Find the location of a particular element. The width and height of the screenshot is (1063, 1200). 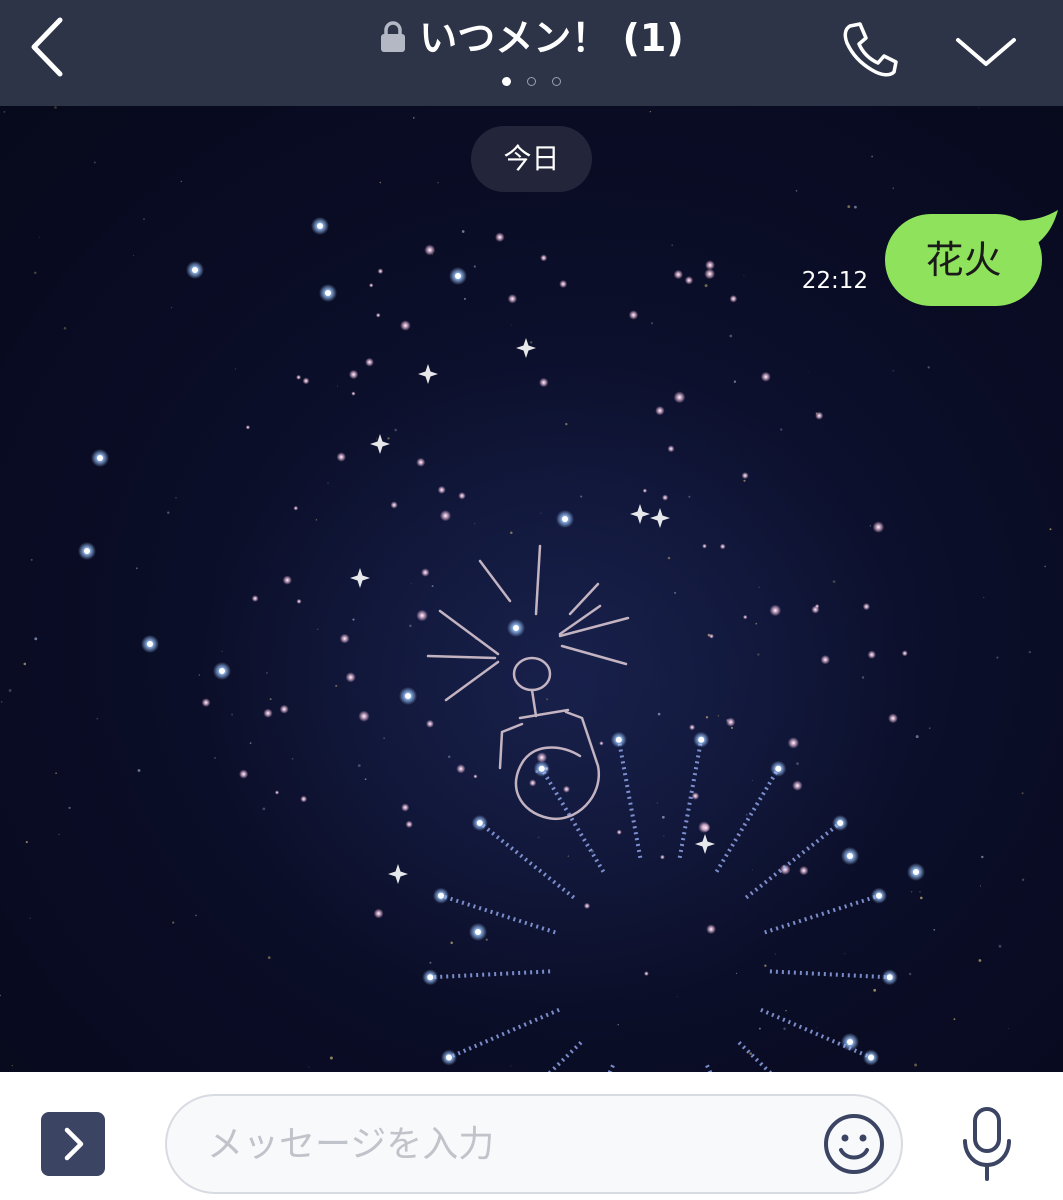

message-bubble-sent: 花火 is located at coordinates (963, 260).